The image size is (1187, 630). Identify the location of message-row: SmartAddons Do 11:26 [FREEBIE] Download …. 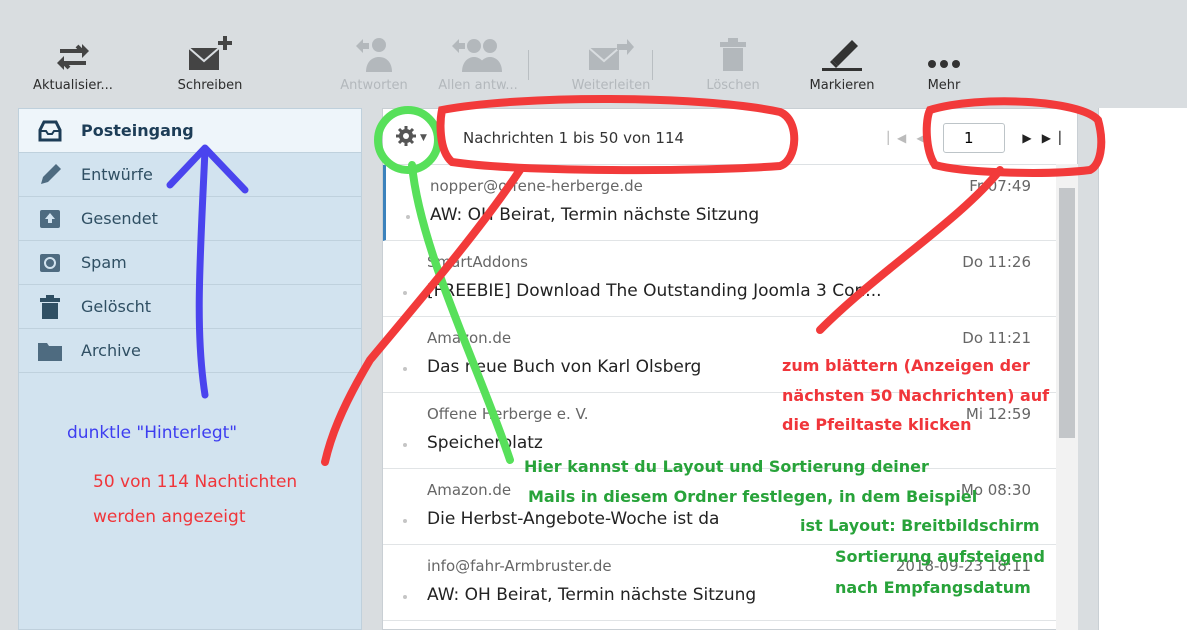
(722, 279).